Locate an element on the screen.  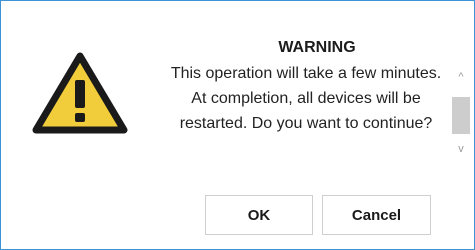
ok-button: OK is located at coordinates (259, 215).